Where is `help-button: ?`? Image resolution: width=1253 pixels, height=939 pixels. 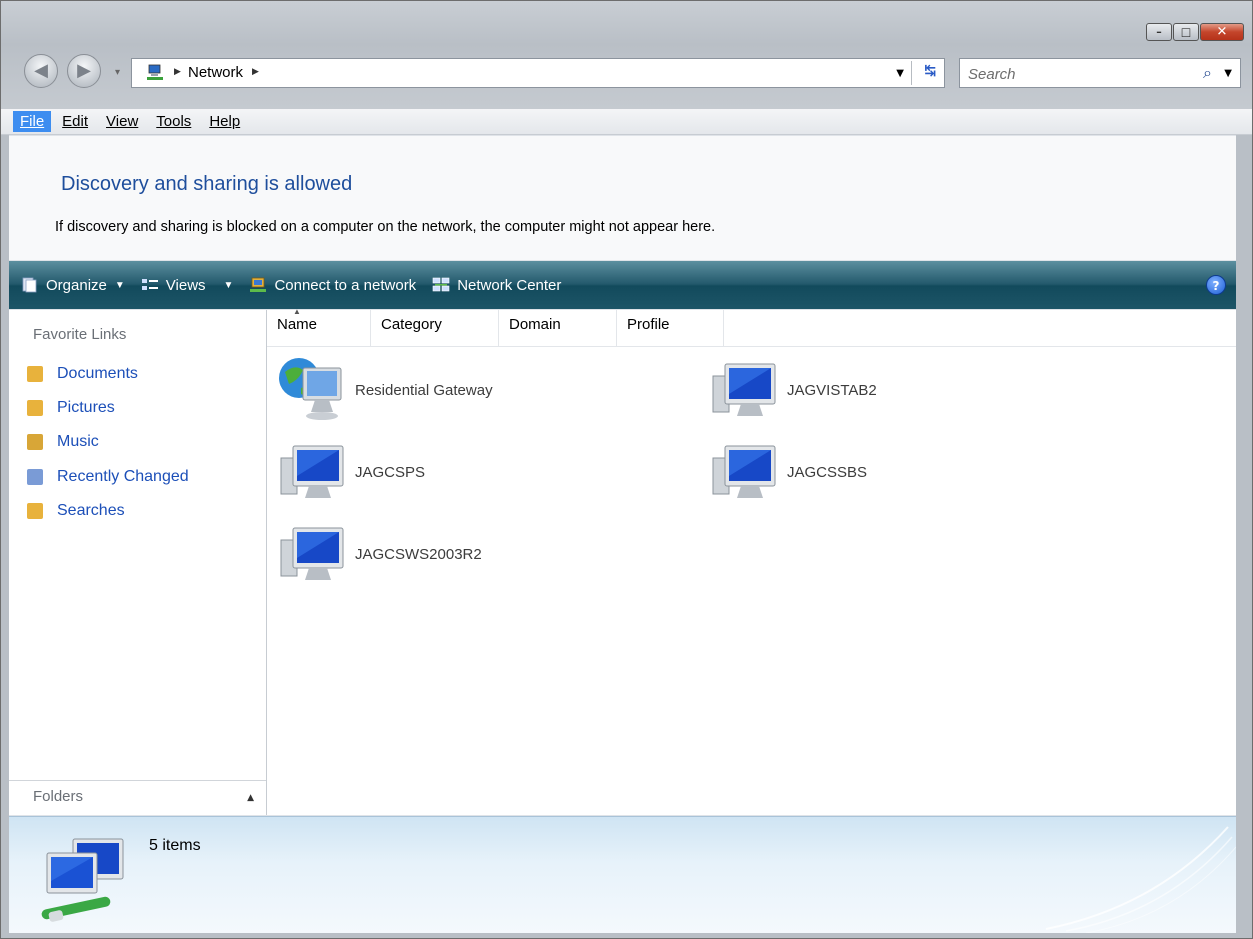
help-button: ? is located at coordinates (1216, 285).